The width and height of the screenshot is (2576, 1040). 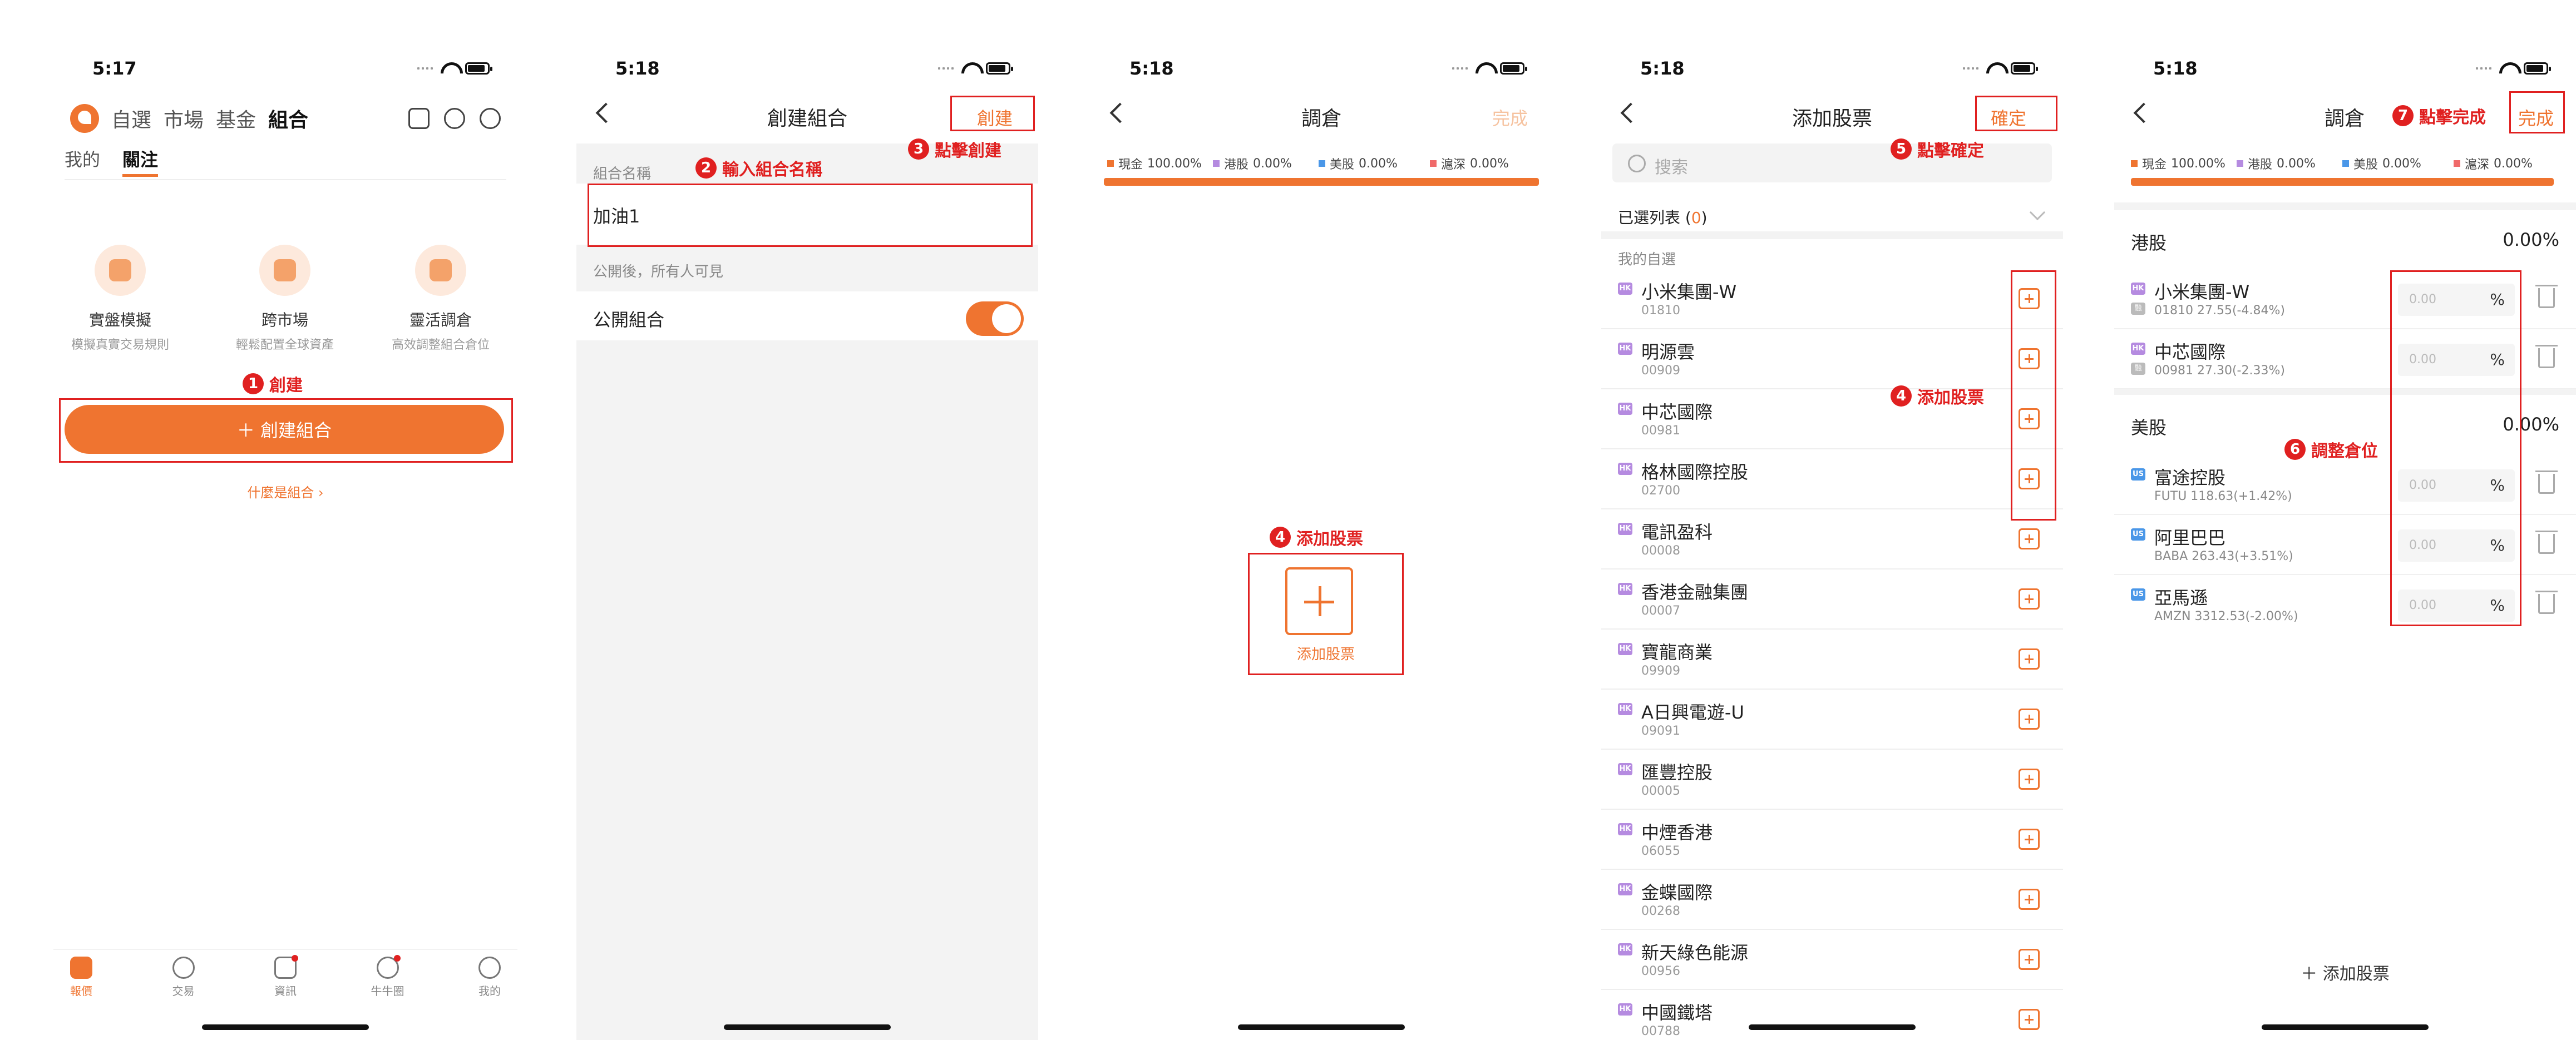 What do you see at coordinates (1326, 653) in the screenshot?
I see `add-stock-label: 添加股票` at bounding box center [1326, 653].